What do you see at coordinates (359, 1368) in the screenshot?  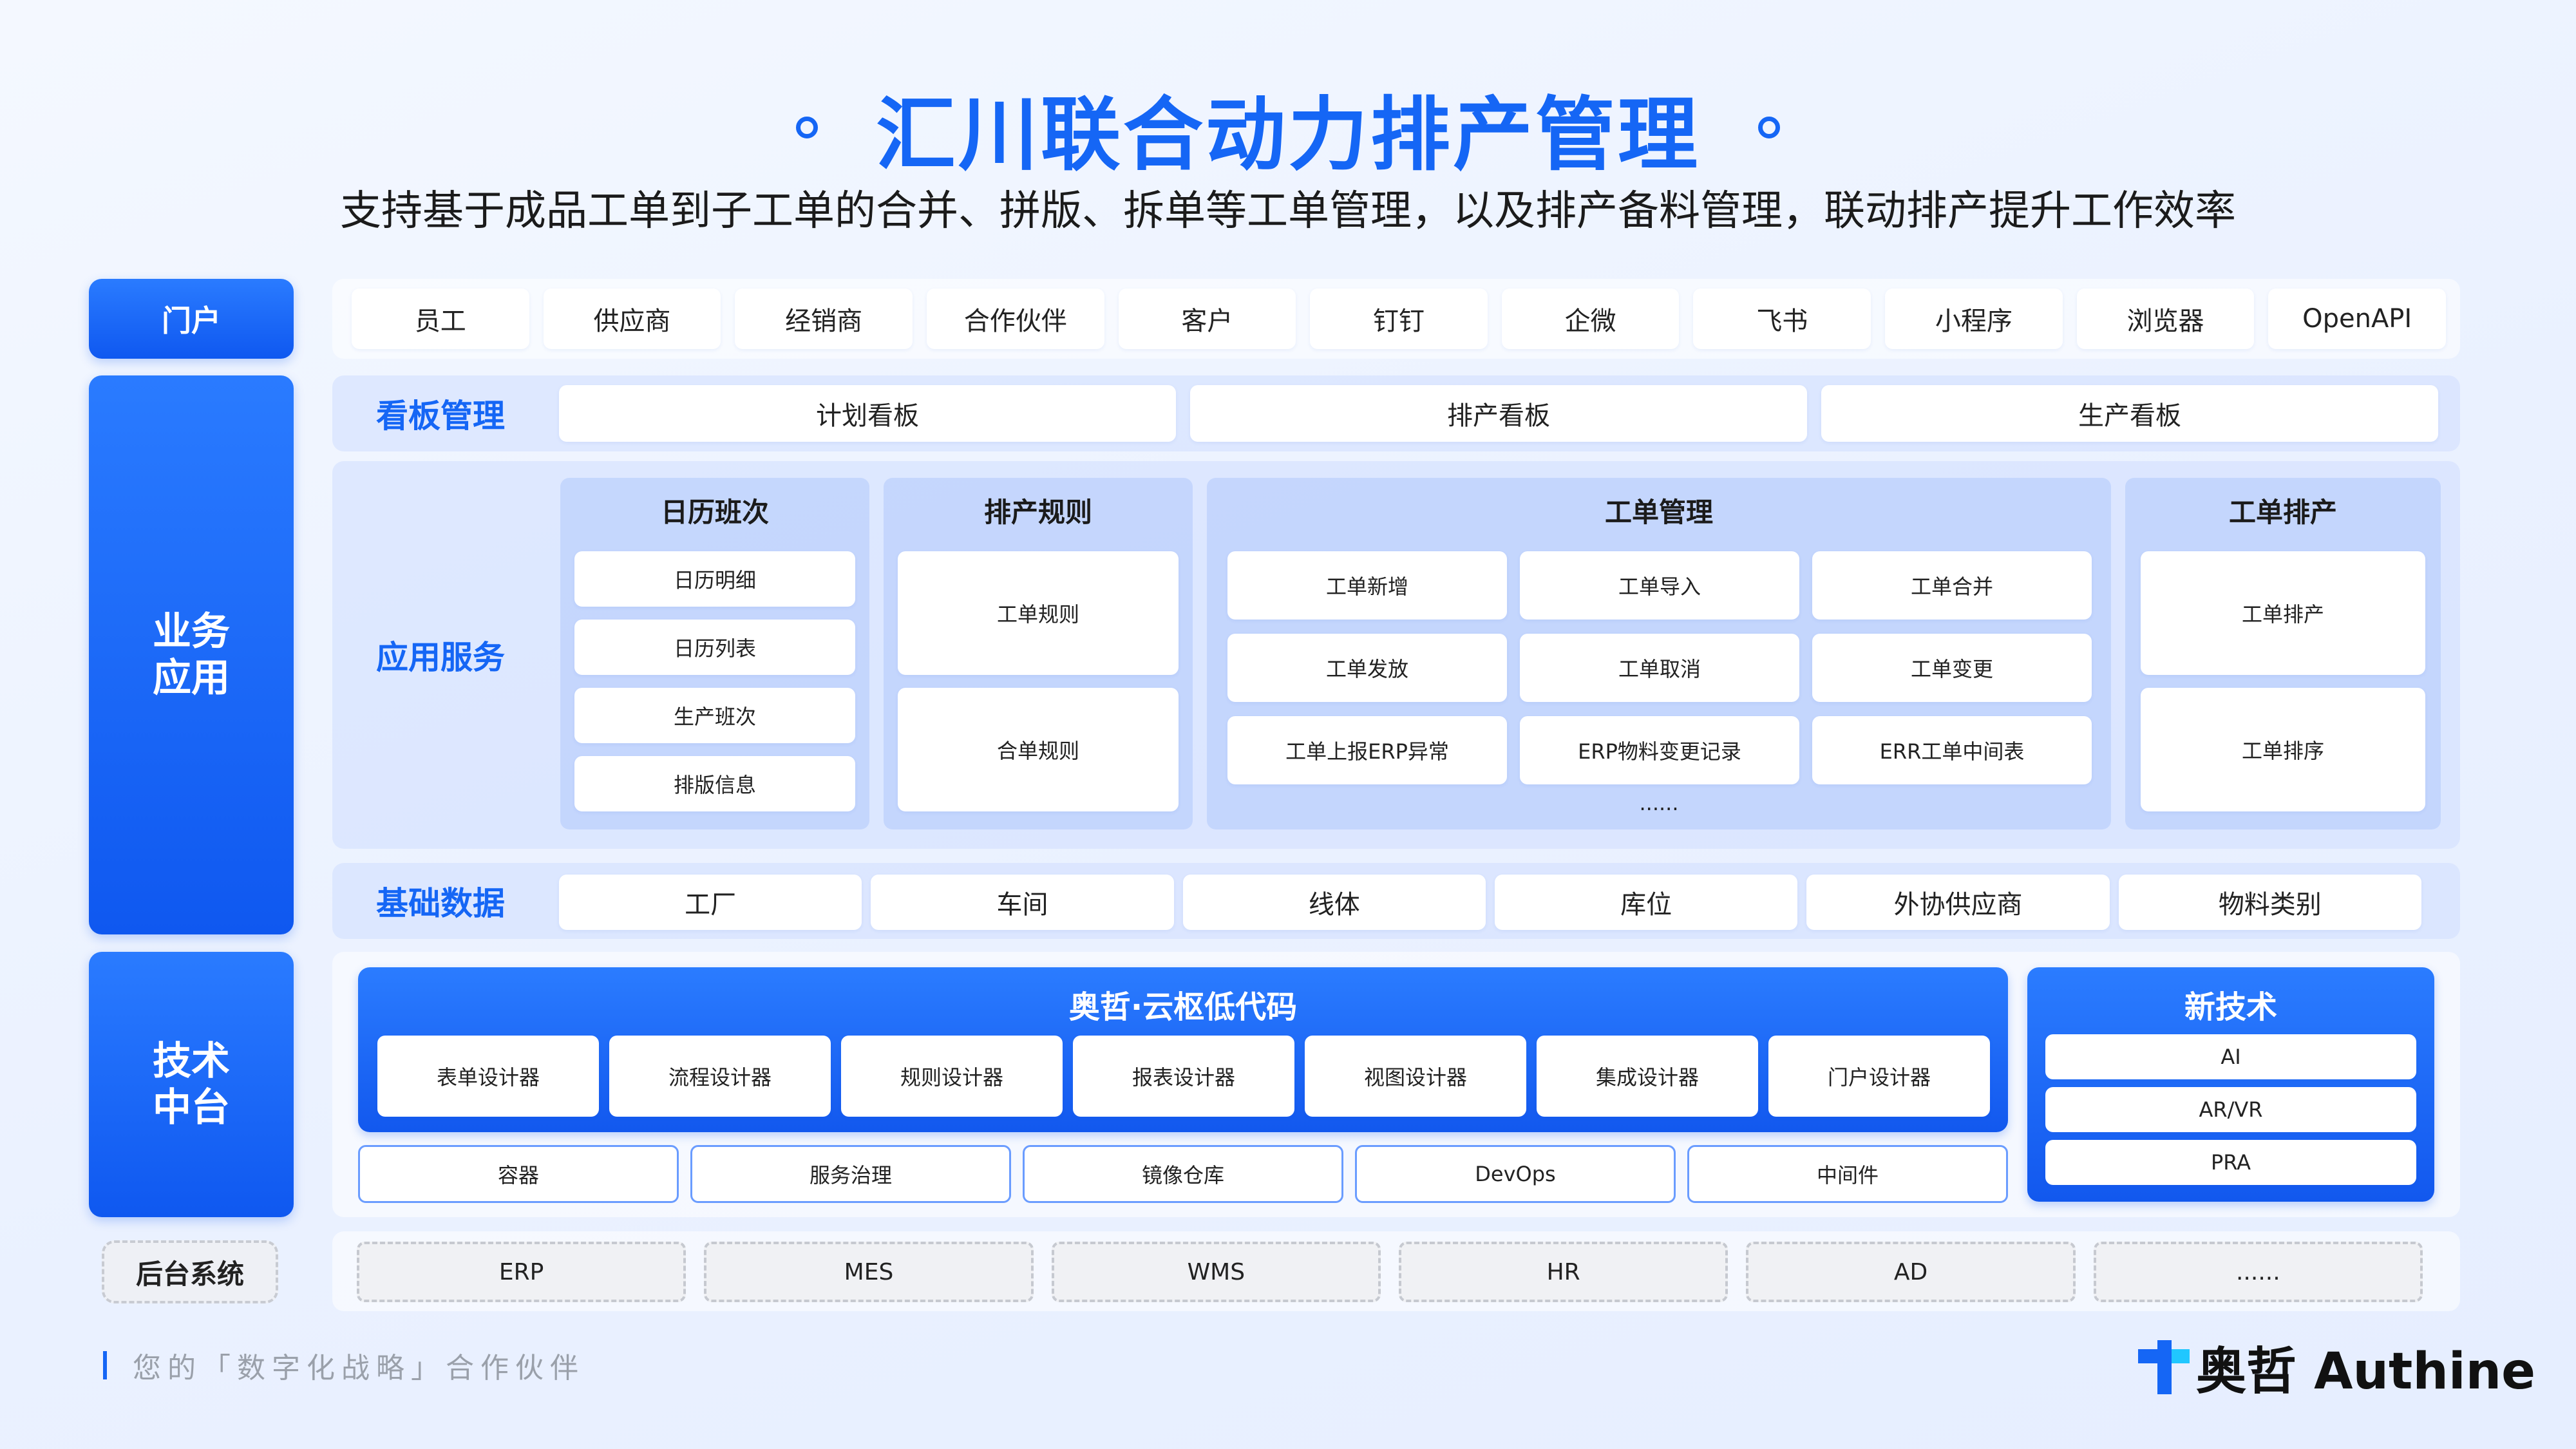 I see `footer-text: 您的「数字化战略」合作伙伴` at bounding box center [359, 1368].